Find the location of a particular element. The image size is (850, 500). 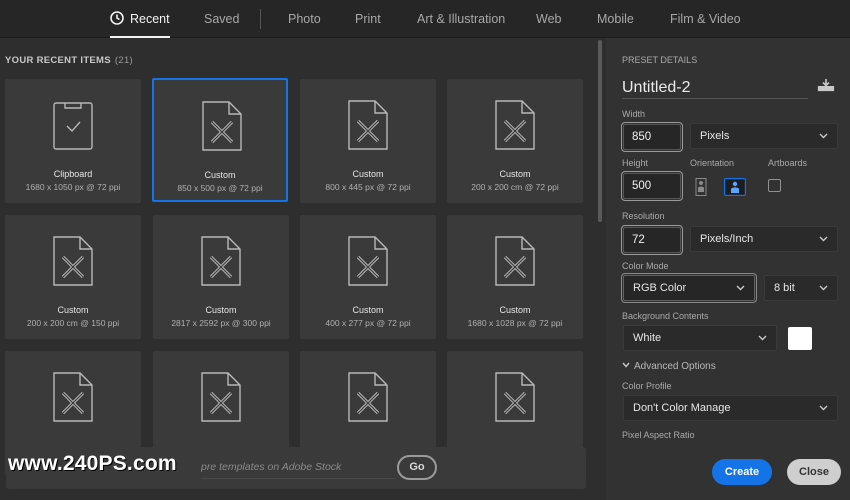

tab-mobile: Mobile is located at coordinates (615, 19).